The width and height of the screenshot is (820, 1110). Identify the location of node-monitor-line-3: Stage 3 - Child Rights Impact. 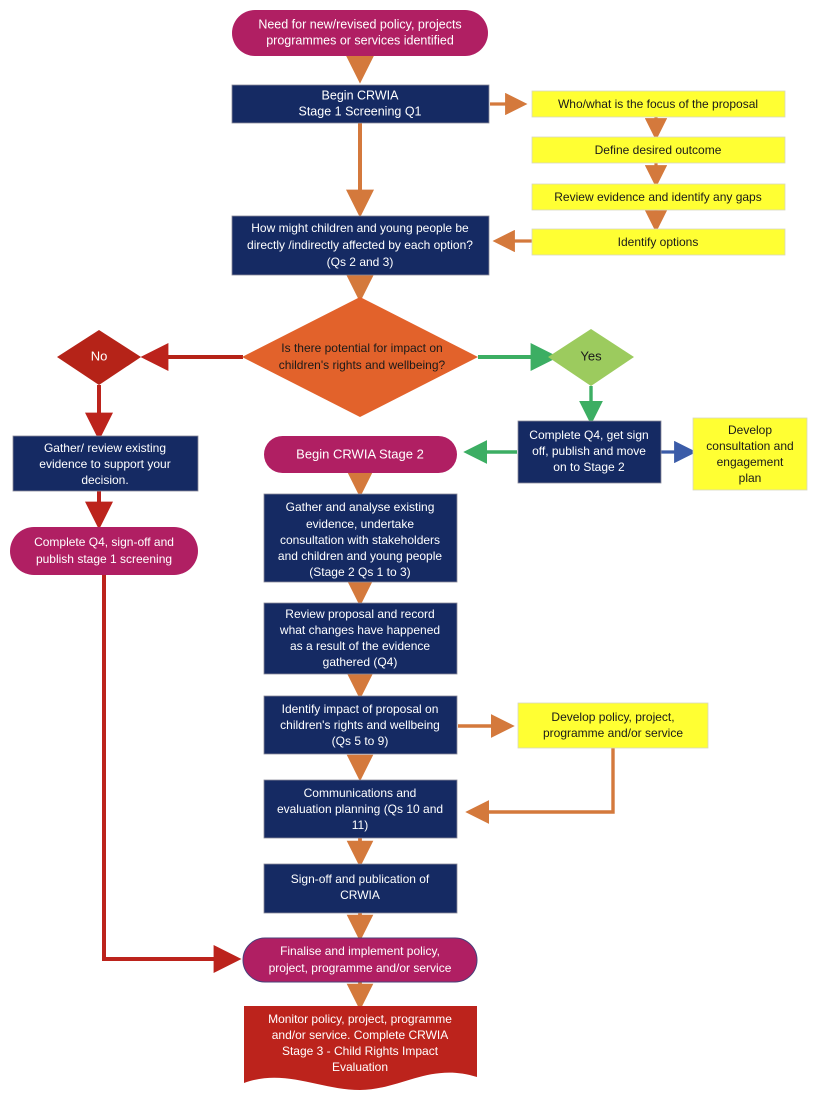
(360, 1051).